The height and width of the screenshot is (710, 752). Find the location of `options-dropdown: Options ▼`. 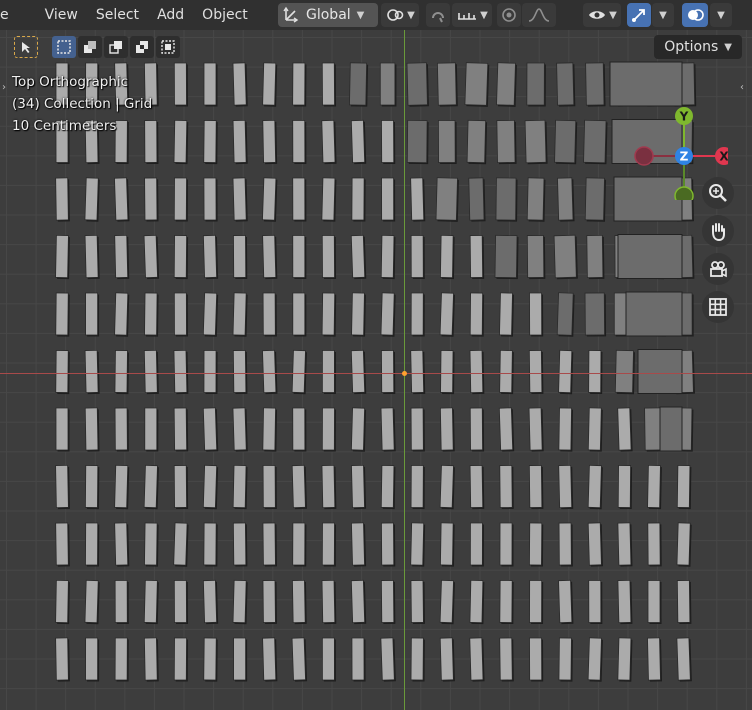

options-dropdown: Options ▼ is located at coordinates (698, 47).